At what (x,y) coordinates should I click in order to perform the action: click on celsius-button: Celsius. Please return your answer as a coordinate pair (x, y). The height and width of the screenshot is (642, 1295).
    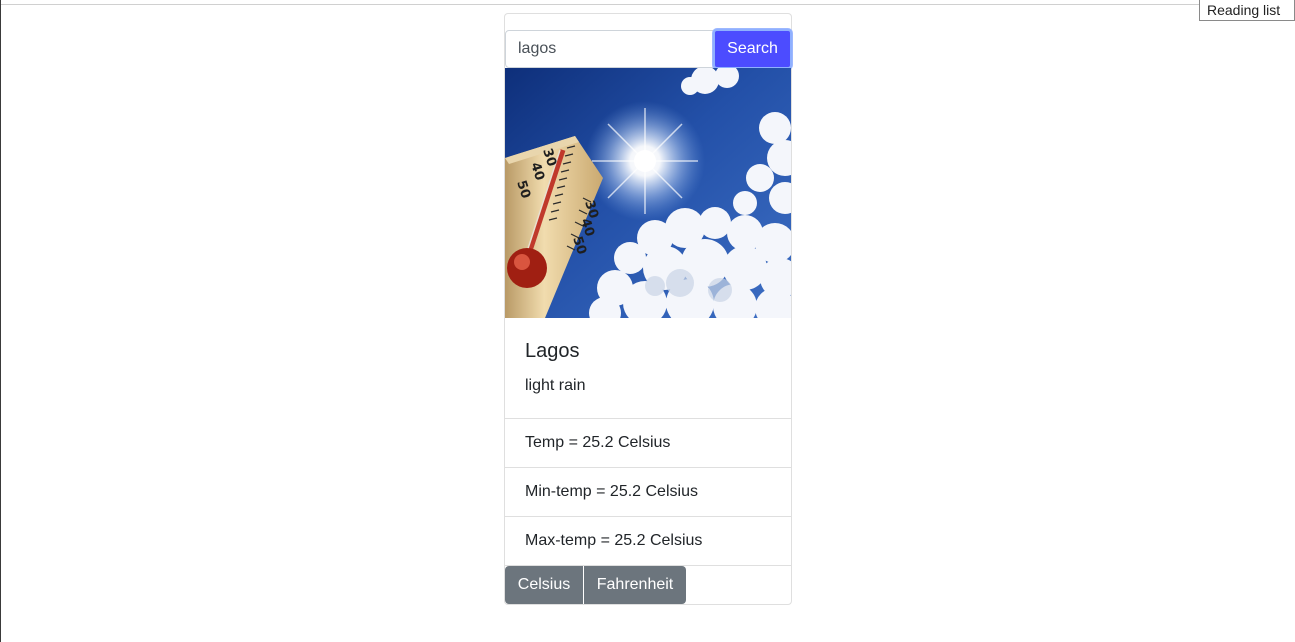
    Looking at the image, I should click on (544, 585).